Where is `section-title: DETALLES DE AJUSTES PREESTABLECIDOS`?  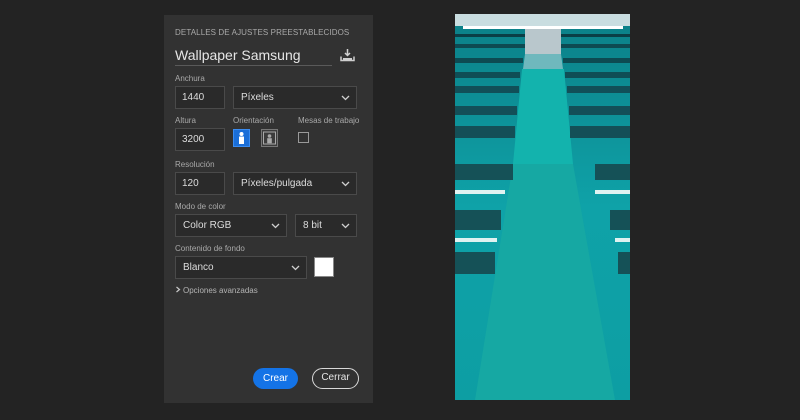
section-title: DETALLES DE AJUSTES PREESTABLECIDOS is located at coordinates (262, 32).